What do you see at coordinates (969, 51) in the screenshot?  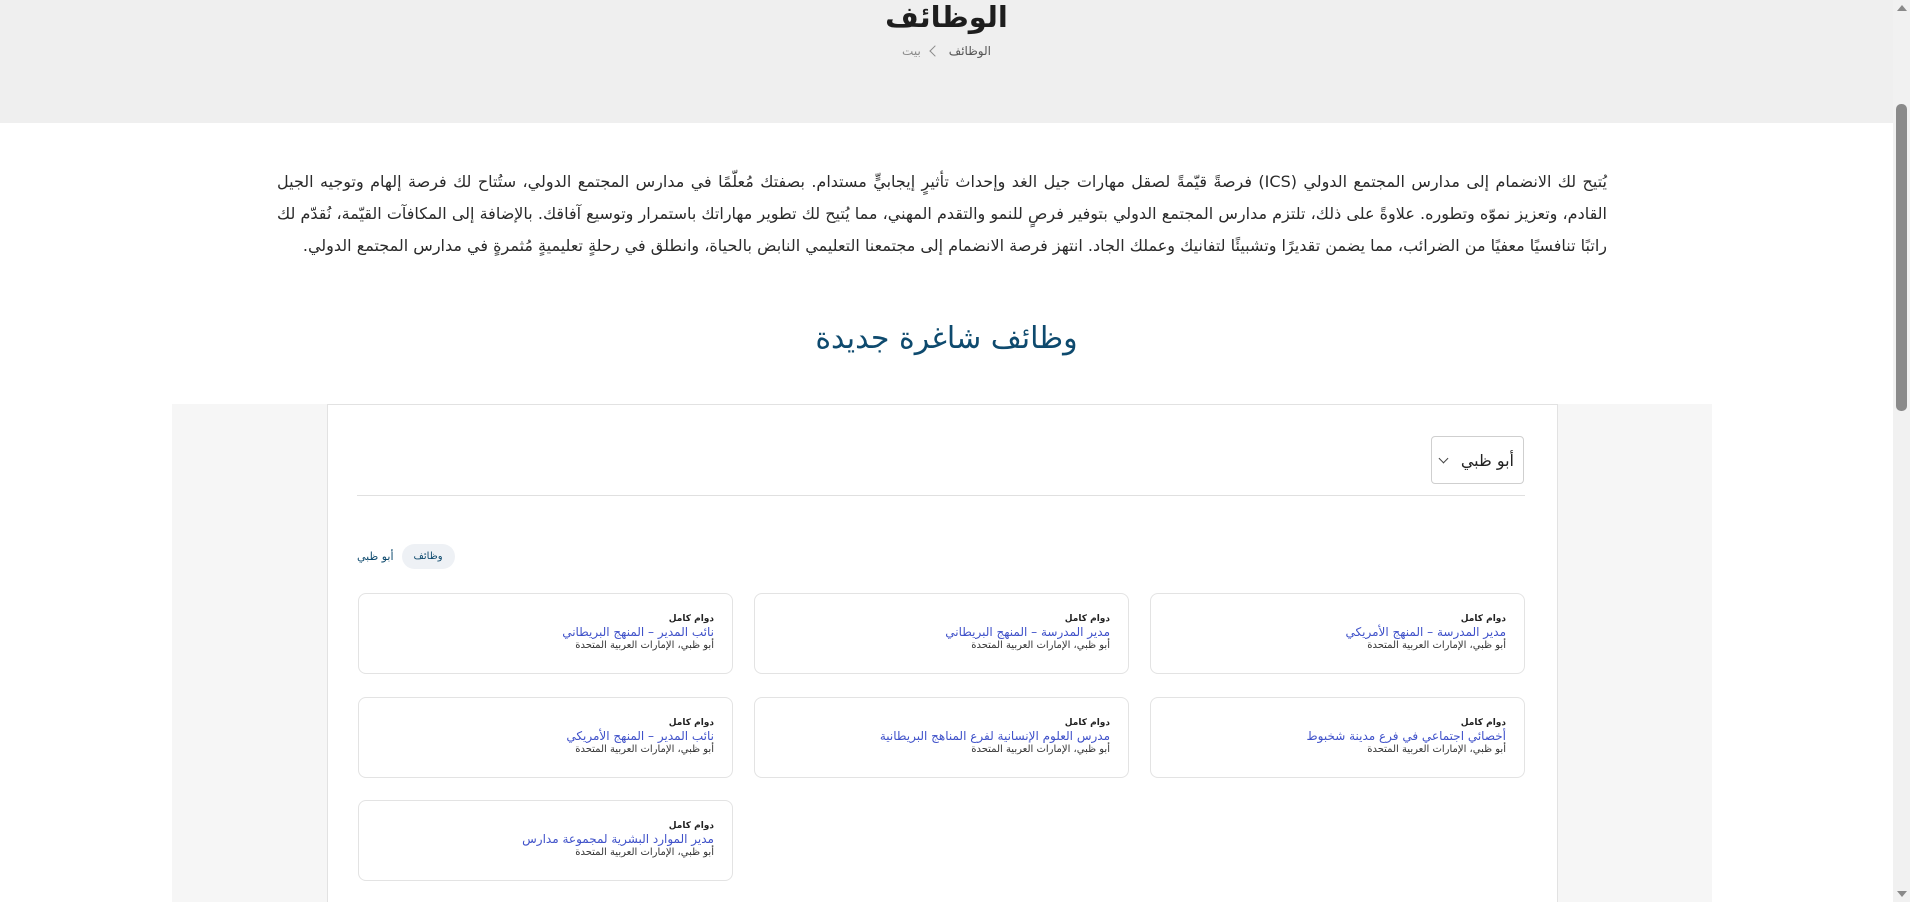 I see `breadcrumb-current: الوظائف` at bounding box center [969, 51].